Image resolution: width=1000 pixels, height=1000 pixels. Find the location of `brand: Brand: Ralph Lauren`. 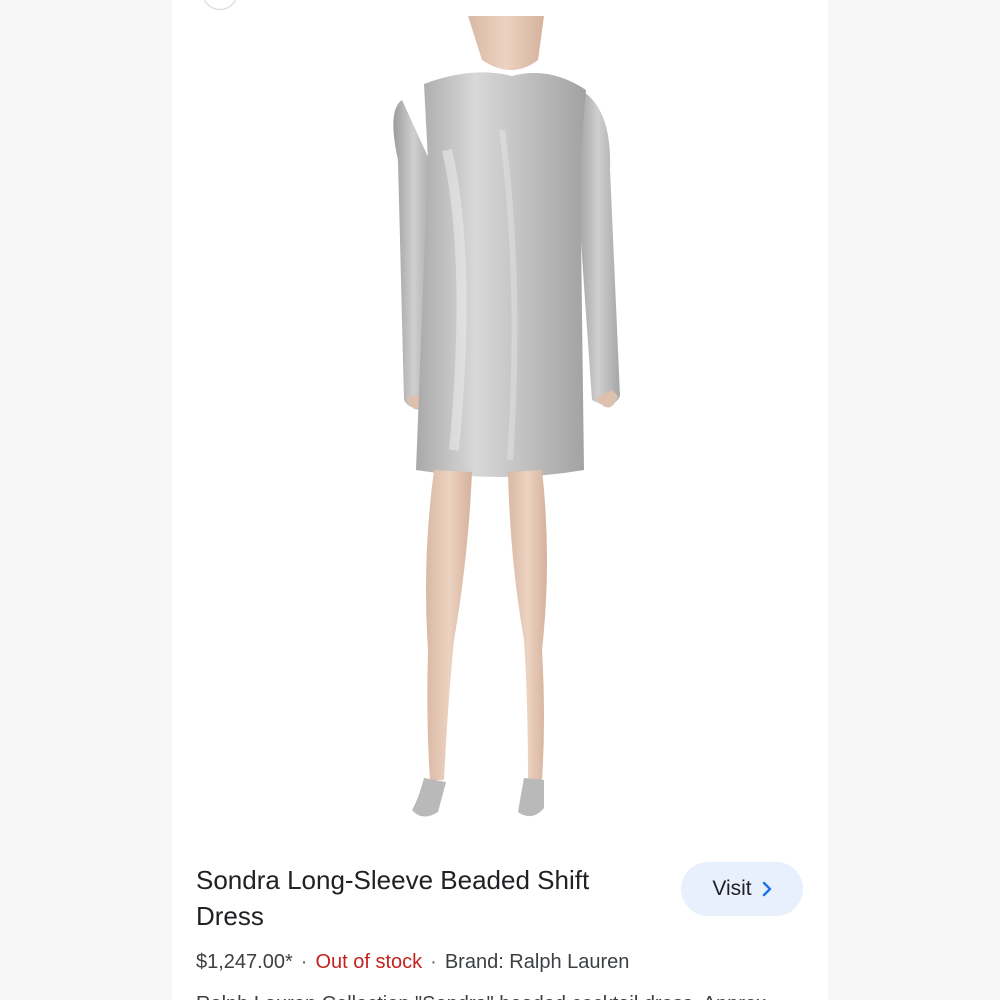

brand: Brand: Ralph Lauren is located at coordinates (537, 962).